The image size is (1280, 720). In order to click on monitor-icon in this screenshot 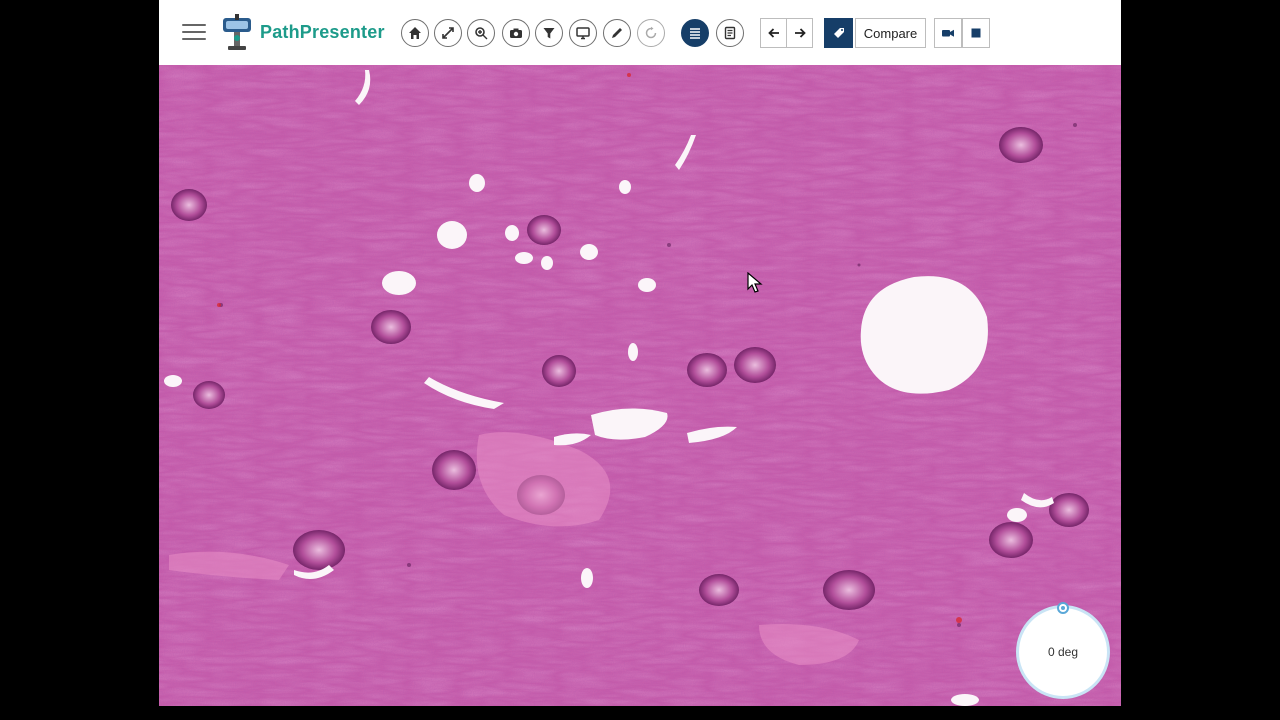, I will do `click(583, 33)`.